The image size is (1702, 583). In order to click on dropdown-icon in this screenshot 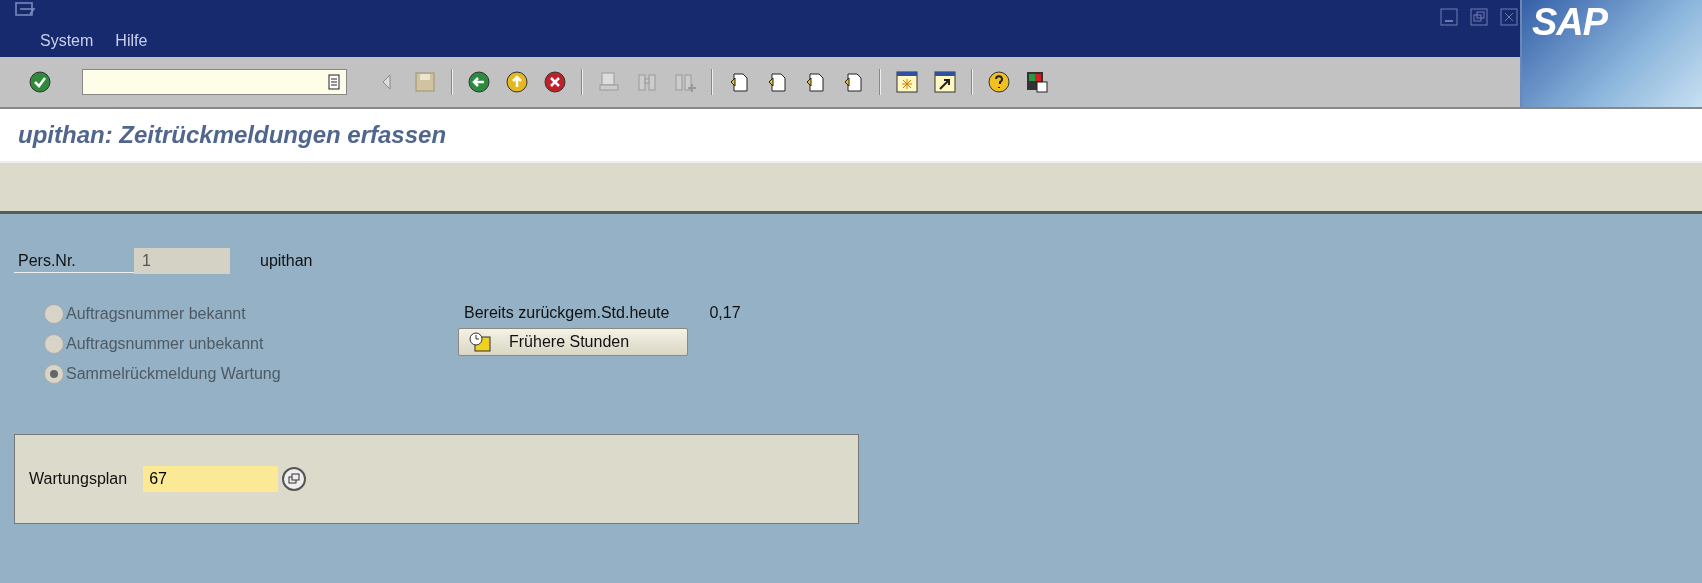, I will do `click(334, 82)`.